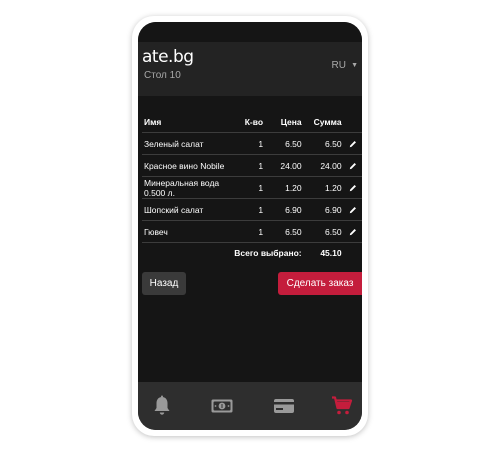 This screenshot has width=500, height=450. I want to click on item-price: 1.20, so click(284, 187).